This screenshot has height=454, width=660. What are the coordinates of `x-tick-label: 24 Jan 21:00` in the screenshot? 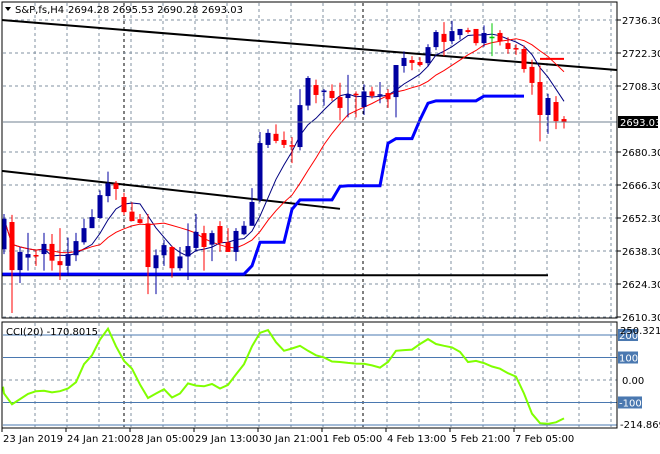 It's located at (98, 439).